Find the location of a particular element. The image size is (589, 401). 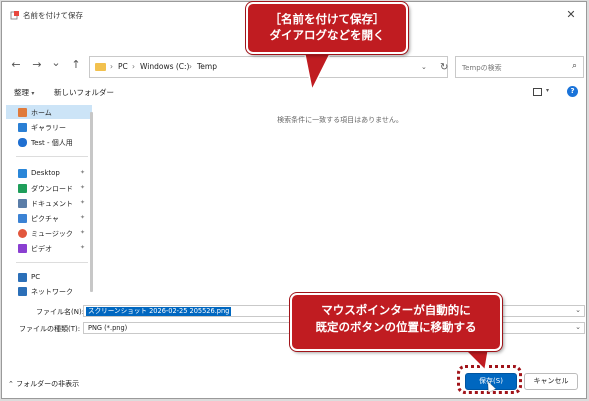

sidebar-item-label: PC is located at coordinates (36, 277).